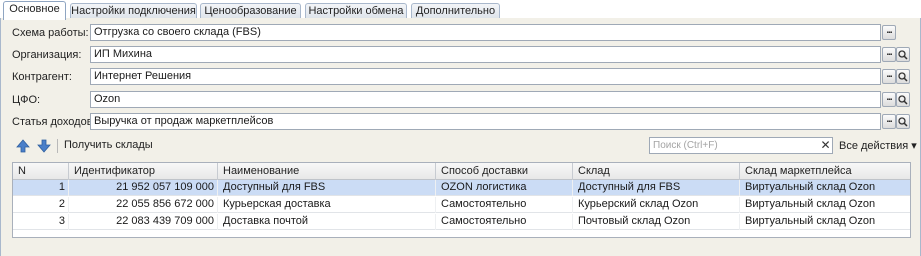 The image size is (921, 256). I want to click on cell-id: 22 055 856 672 000, so click(143, 205).